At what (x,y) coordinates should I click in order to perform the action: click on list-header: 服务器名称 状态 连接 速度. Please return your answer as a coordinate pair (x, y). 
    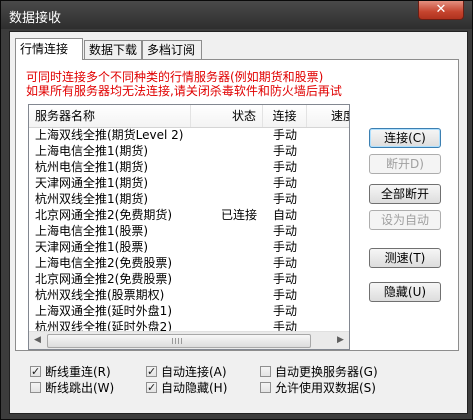
    Looking at the image, I should click on (189, 116).